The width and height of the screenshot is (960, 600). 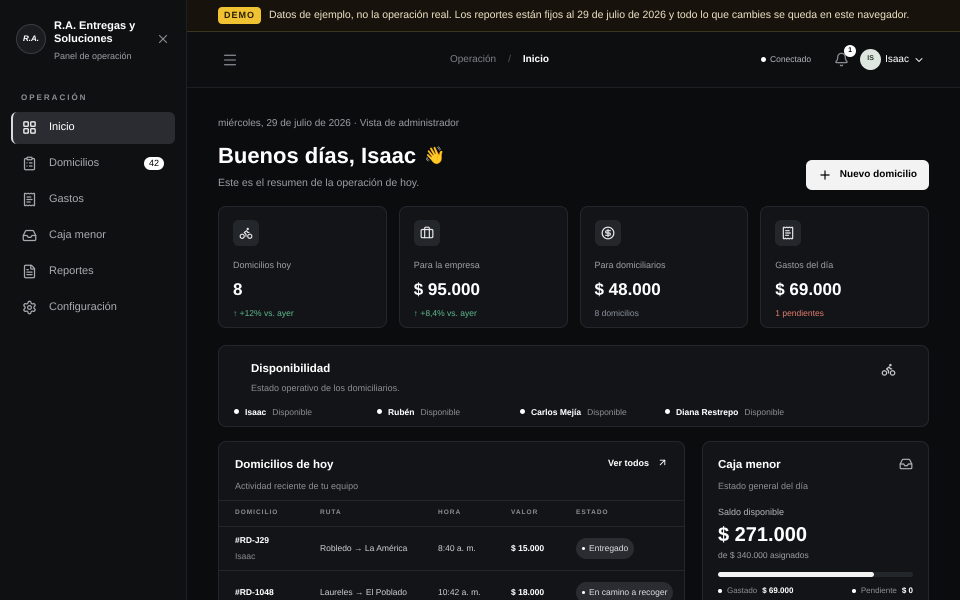 I want to click on stat-note: ↑ +12% vs. ayer, so click(x=264, y=313).